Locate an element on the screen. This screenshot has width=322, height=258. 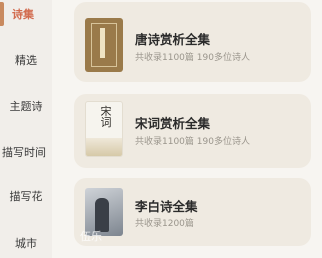
sidebar-item-label: 描写时间 is located at coordinates (24, 152).